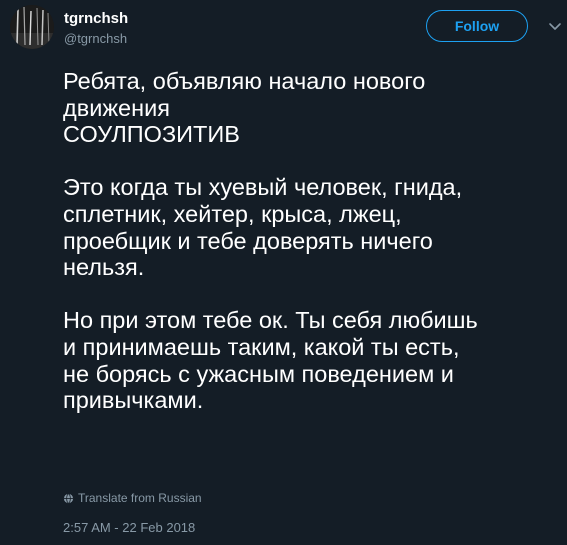 The width and height of the screenshot is (567, 545). Describe the element at coordinates (129, 527) in the screenshot. I see `tweet-timestamp: 2:57 AM - 22 Feb 2018` at that location.